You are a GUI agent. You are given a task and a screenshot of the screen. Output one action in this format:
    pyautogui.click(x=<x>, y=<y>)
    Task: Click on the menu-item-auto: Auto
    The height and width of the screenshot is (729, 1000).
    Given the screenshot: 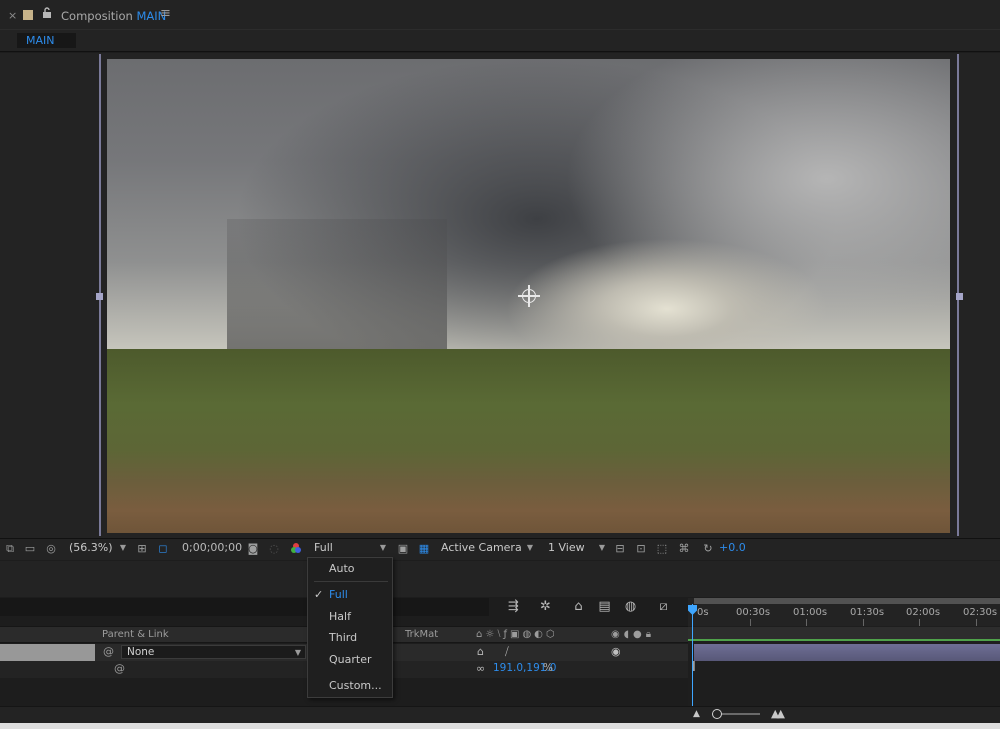 What is the action you would take?
    pyautogui.click(x=351, y=569)
    